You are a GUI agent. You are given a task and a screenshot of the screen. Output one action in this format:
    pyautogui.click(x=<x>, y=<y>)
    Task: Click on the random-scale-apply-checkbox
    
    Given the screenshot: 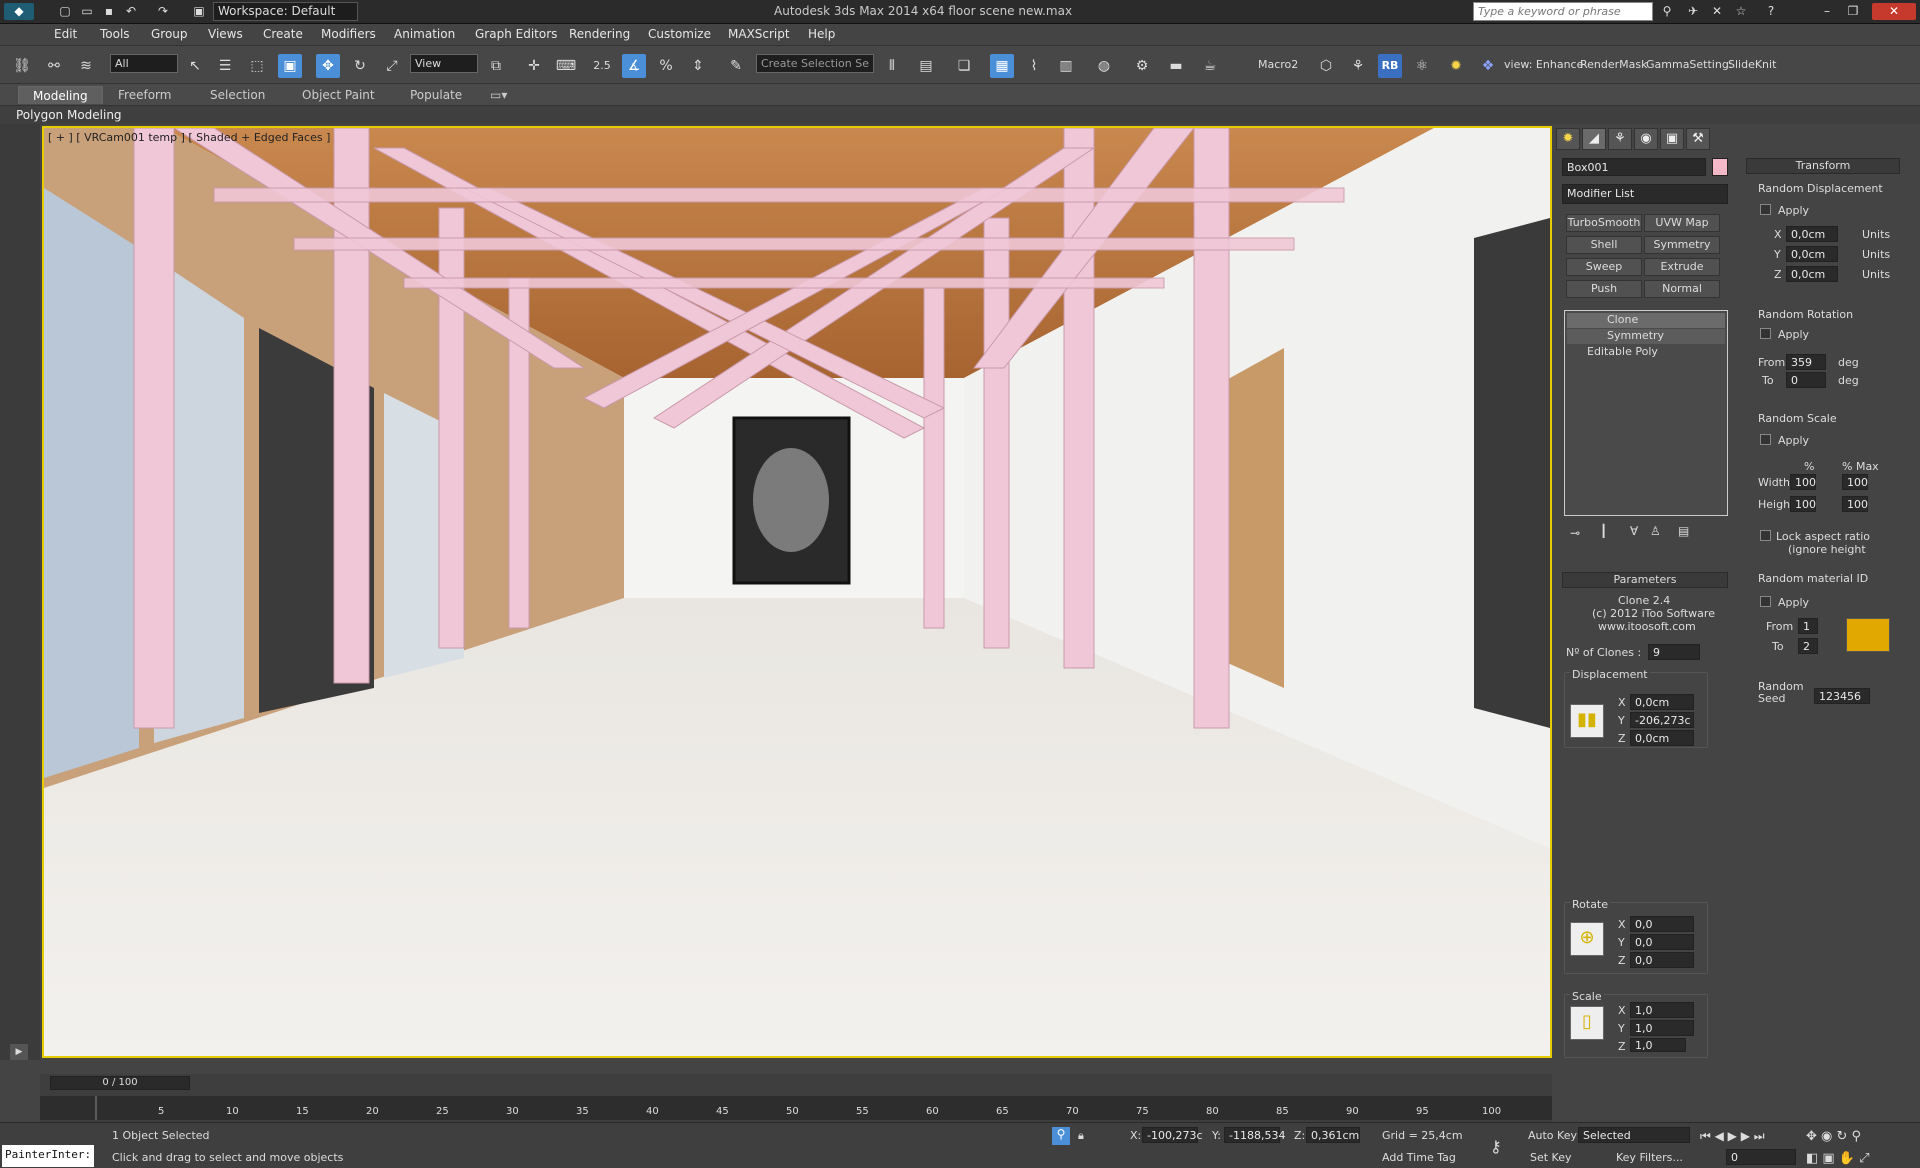 What is the action you would take?
    pyautogui.click(x=1765, y=439)
    